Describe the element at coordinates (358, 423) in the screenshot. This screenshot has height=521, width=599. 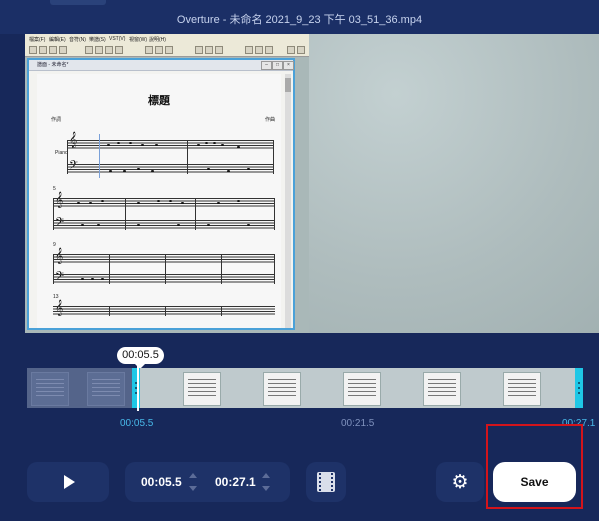
I see `timeline-mid-label: 00:21.5` at that location.